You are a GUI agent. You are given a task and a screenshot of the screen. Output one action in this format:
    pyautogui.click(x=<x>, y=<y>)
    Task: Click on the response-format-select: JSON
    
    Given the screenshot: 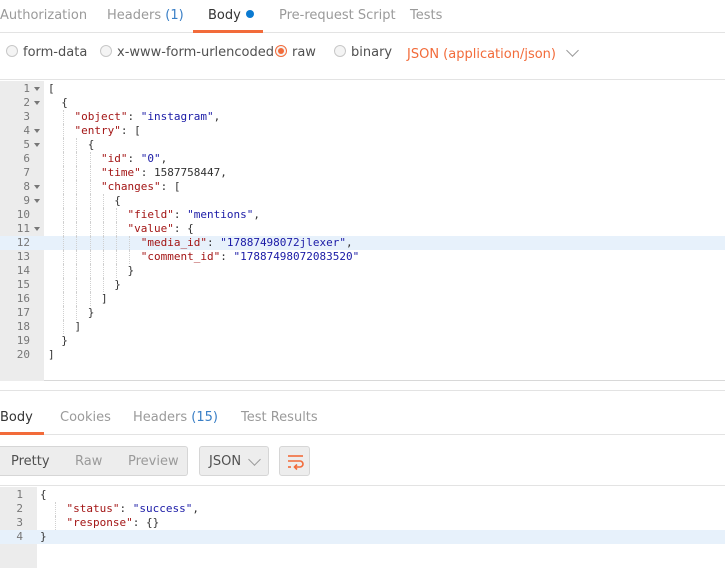 What is the action you would take?
    pyautogui.click(x=234, y=461)
    